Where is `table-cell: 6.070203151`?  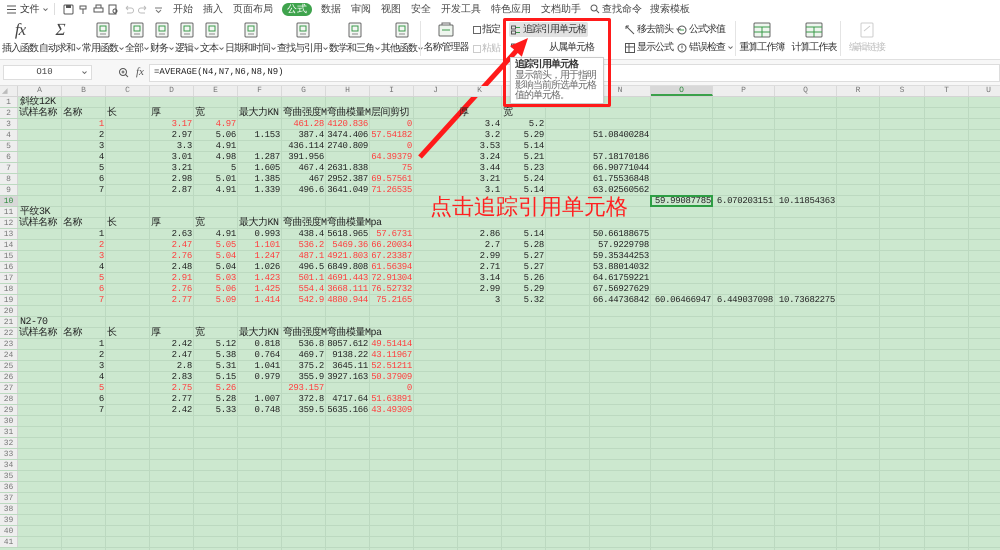
table-cell: 6.070203151 is located at coordinates (744, 201).